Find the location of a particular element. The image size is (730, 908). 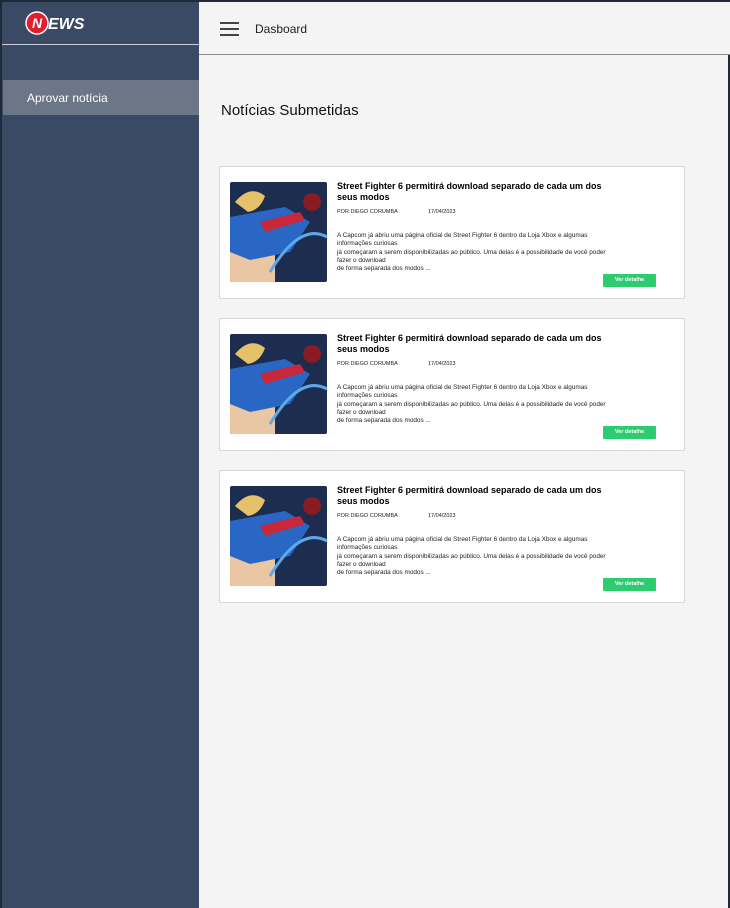

sidebar-item-aprovar-noticia: Aprovar notícia is located at coordinates (101, 97).